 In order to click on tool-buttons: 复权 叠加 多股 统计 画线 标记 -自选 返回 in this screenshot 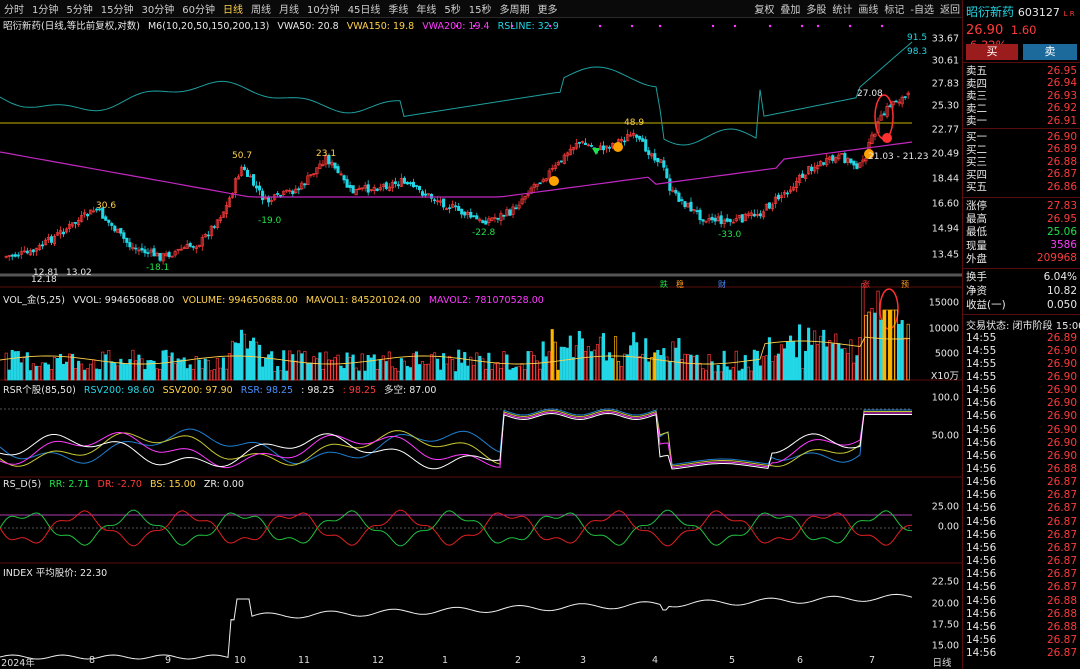, I will do `click(857, 8)`.